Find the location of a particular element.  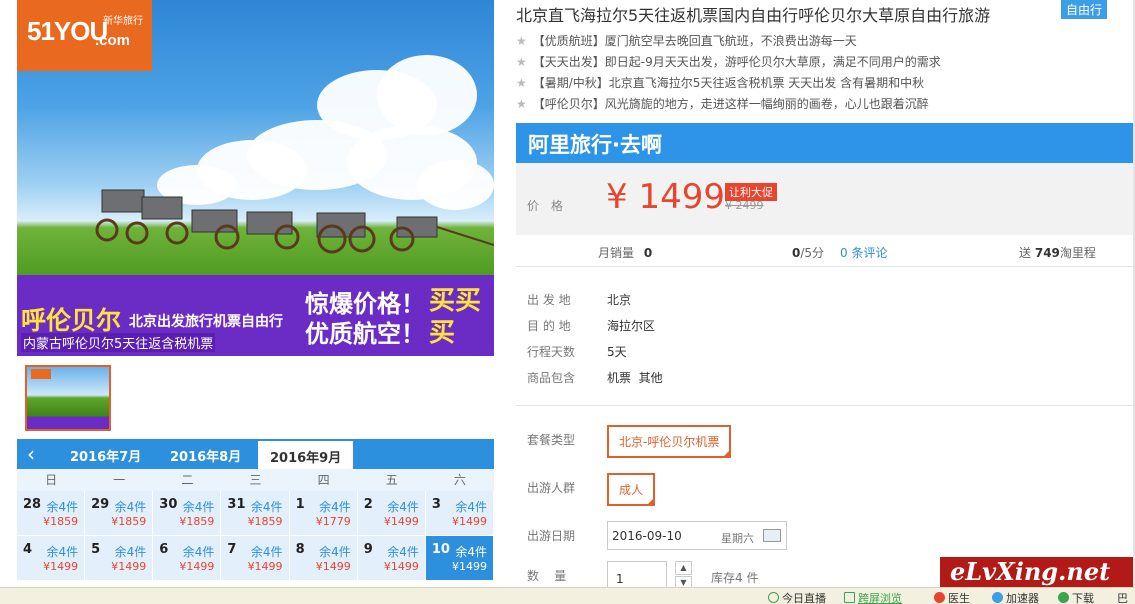

sales-value: 0 is located at coordinates (648, 253).